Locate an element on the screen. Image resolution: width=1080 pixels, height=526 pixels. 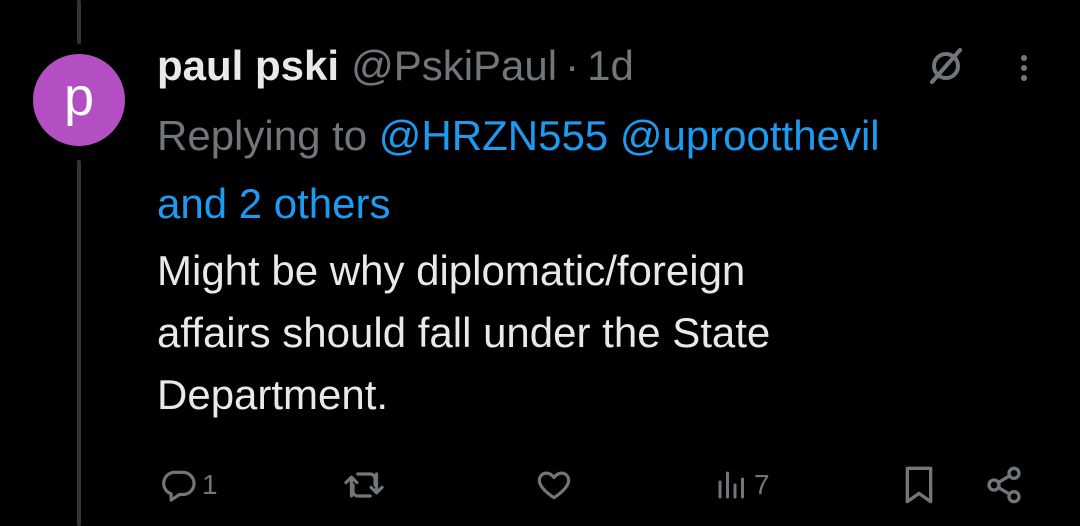
tweet-text-line-2: affairs should fall under the State is located at coordinates (464, 332).